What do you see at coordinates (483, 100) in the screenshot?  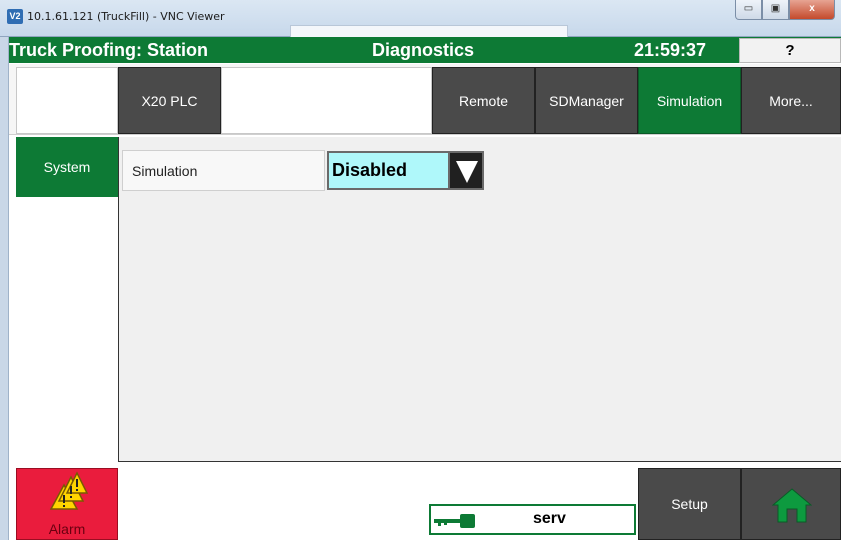 I see `tab-remote: Remote` at bounding box center [483, 100].